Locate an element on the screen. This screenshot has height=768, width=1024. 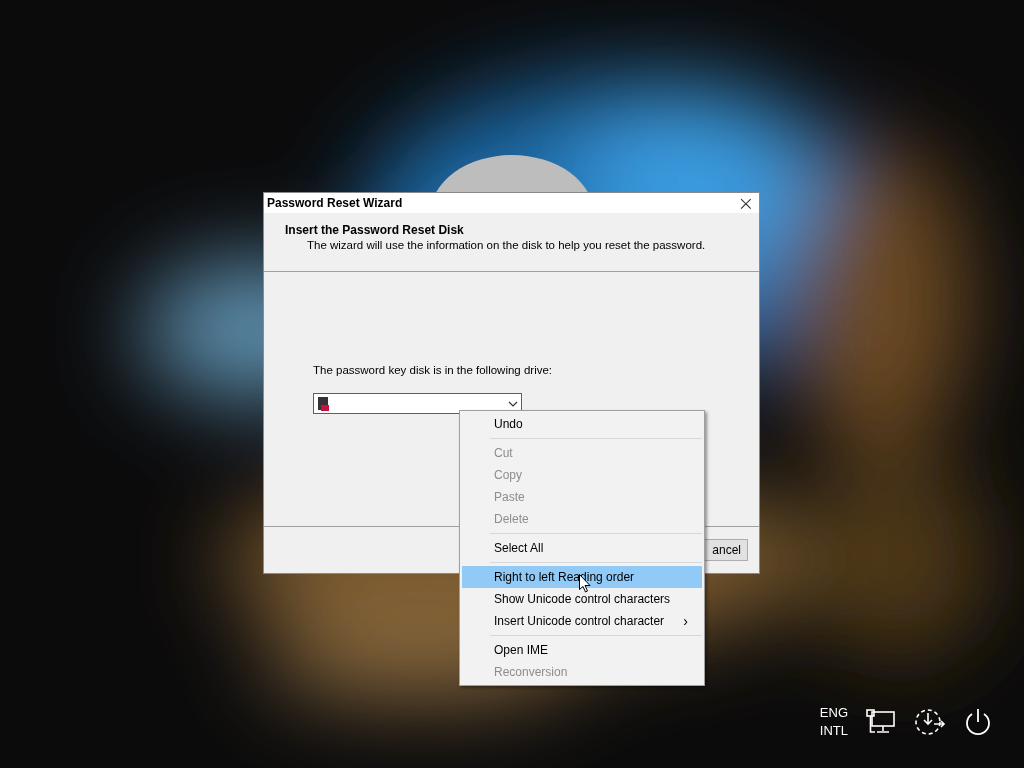
window-title: Password Reset Wizard is located at coordinates (335, 203).